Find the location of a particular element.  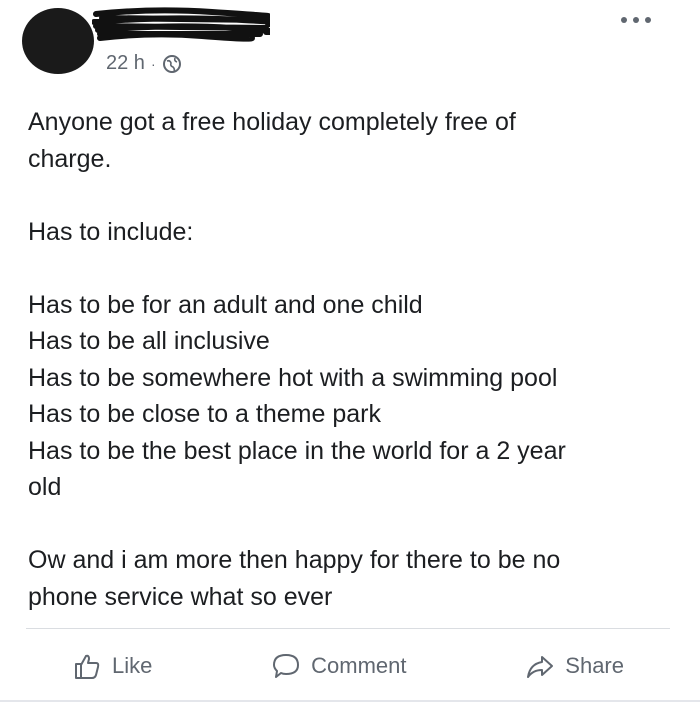

actions-divider is located at coordinates (348, 628).